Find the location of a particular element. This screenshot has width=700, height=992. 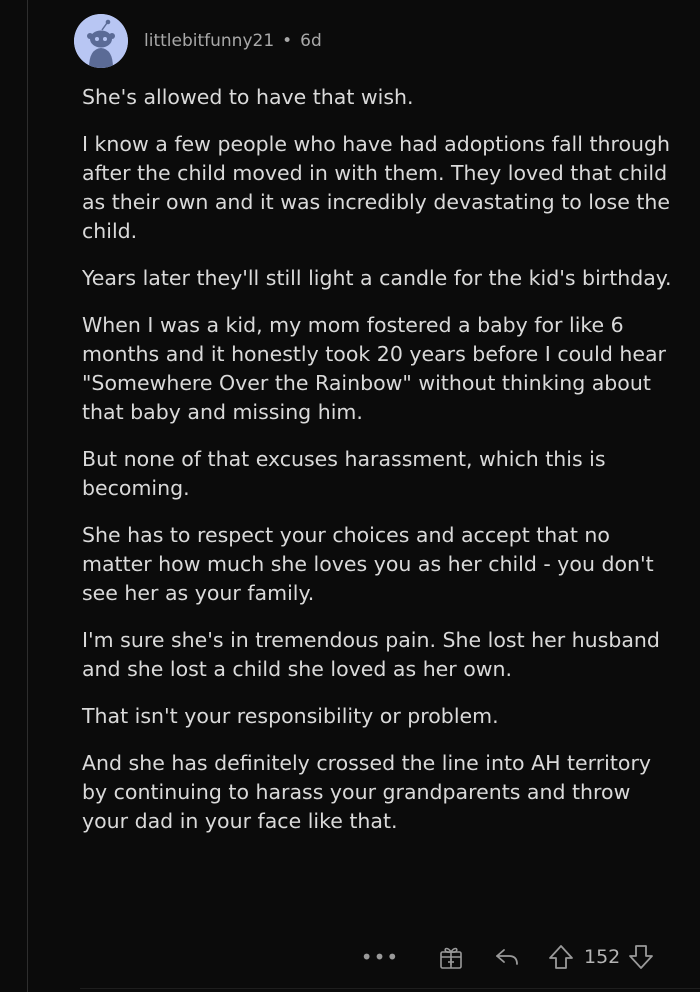

vote-score: 152 is located at coordinates (602, 957).